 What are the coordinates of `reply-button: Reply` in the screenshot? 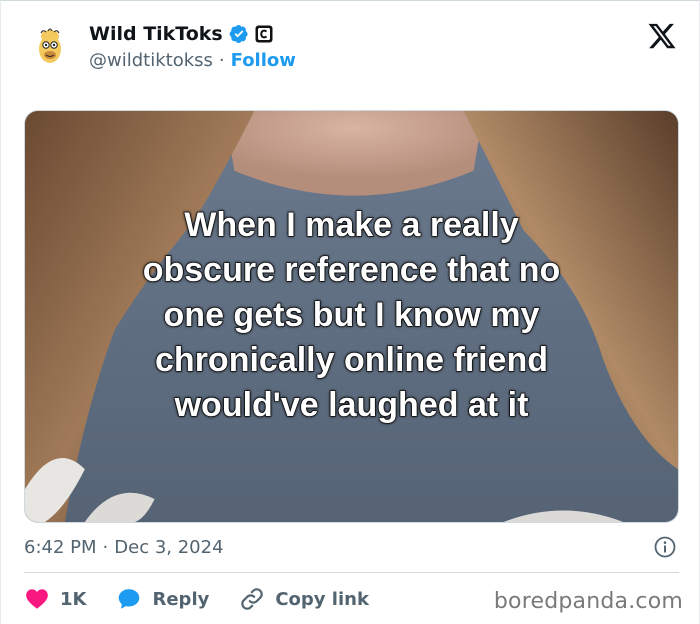 It's located at (162, 599).